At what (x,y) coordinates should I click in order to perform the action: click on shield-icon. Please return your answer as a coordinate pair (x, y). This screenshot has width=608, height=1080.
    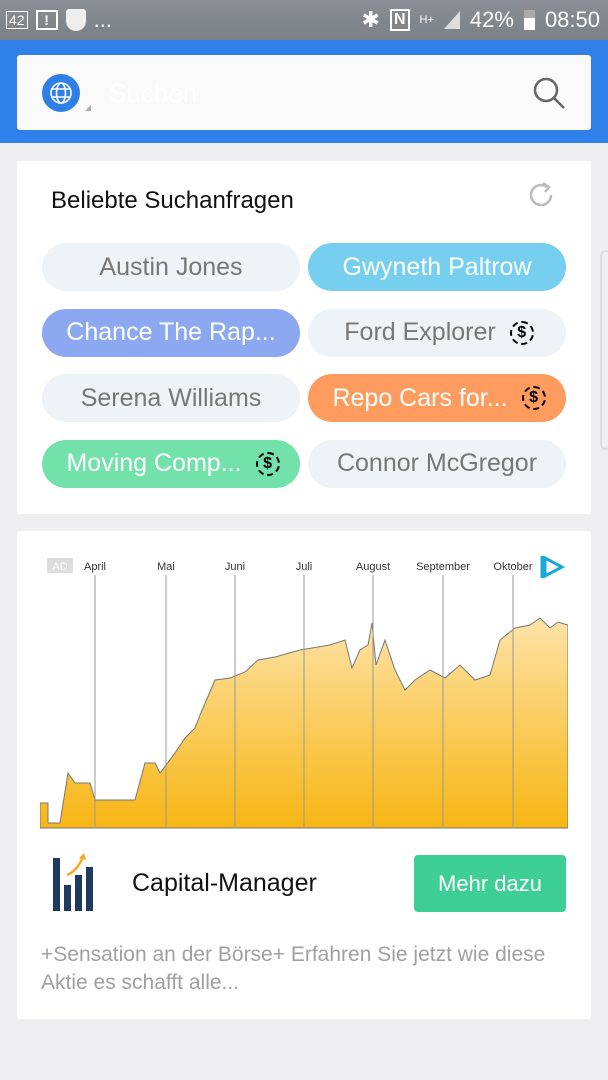
    Looking at the image, I should click on (75, 20).